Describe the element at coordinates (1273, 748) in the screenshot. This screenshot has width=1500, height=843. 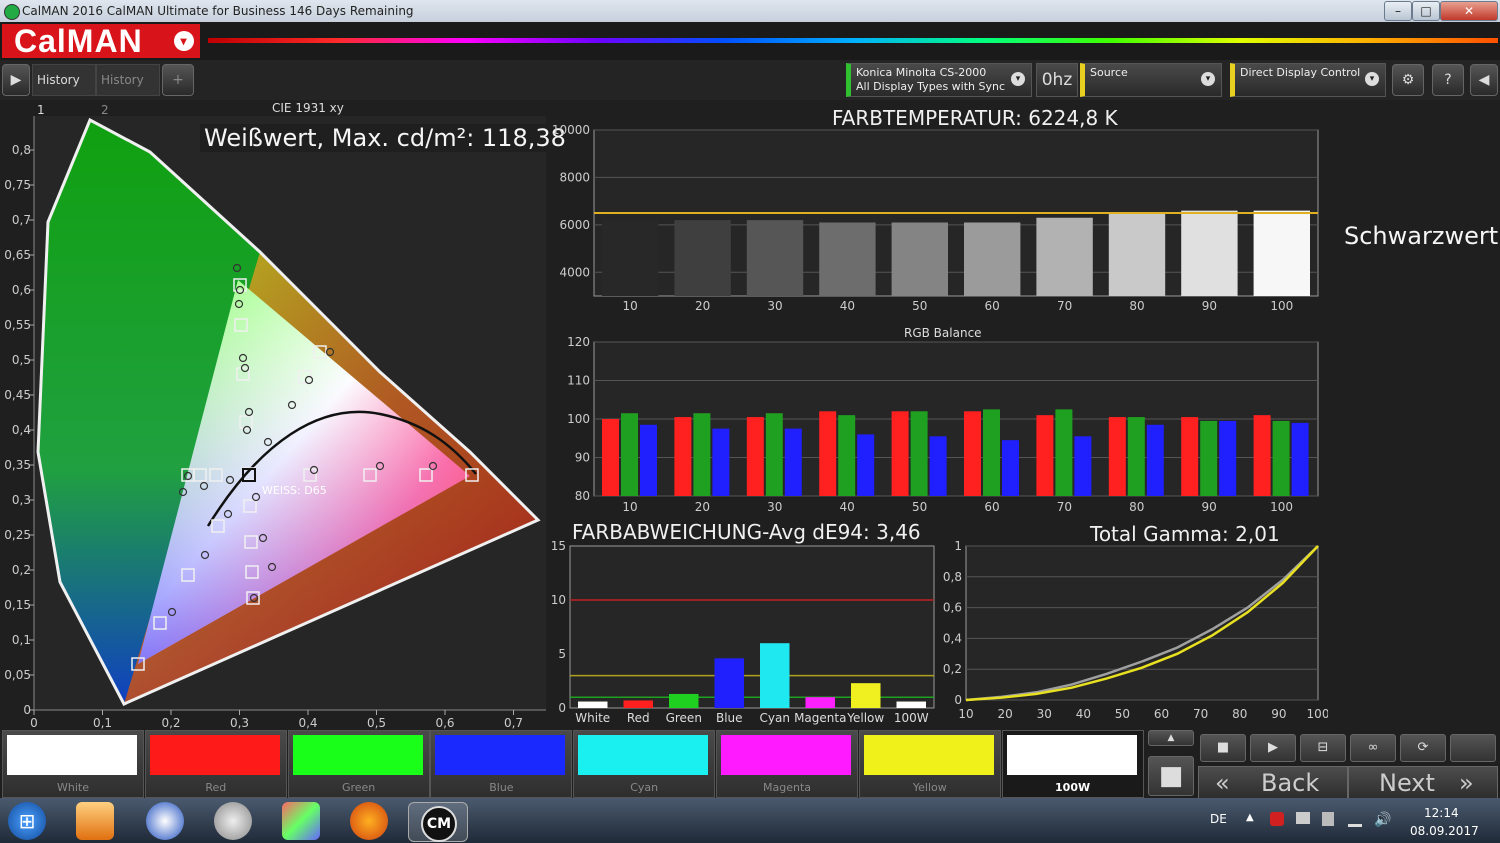
I see `play-measure-icon: ▶` at that location.